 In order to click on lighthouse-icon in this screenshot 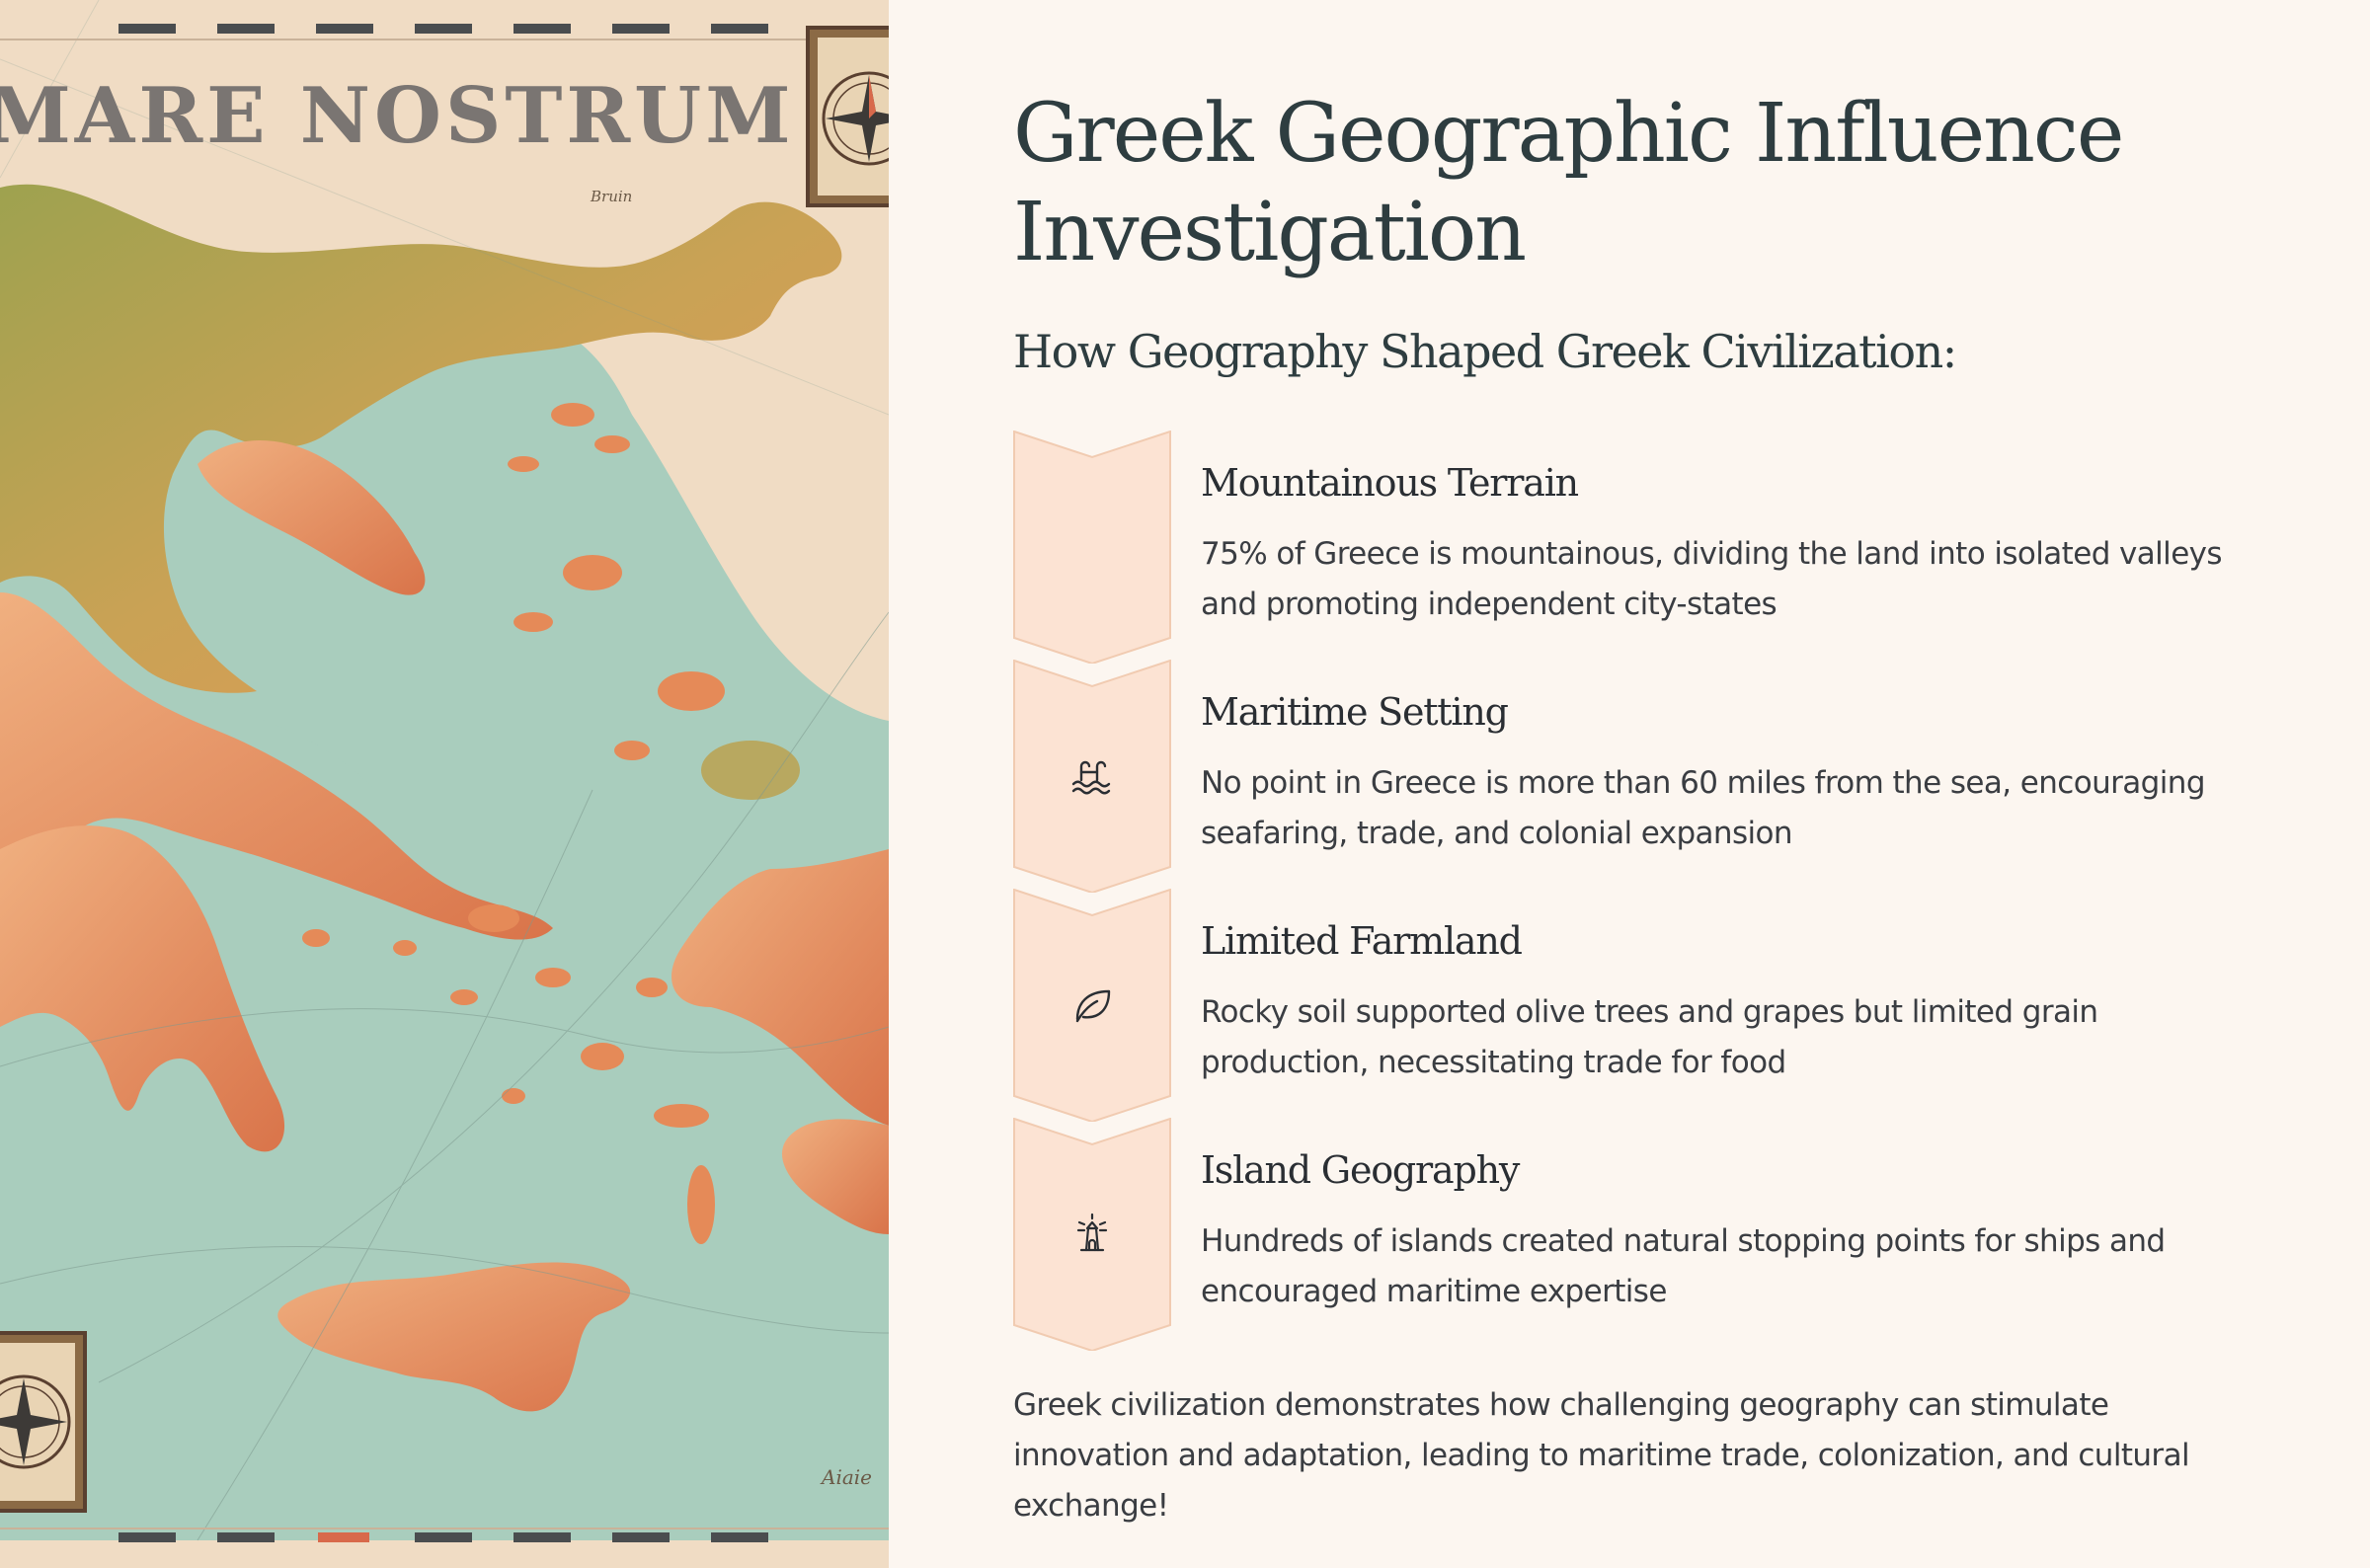, I will do `click(1092, 1232)`.